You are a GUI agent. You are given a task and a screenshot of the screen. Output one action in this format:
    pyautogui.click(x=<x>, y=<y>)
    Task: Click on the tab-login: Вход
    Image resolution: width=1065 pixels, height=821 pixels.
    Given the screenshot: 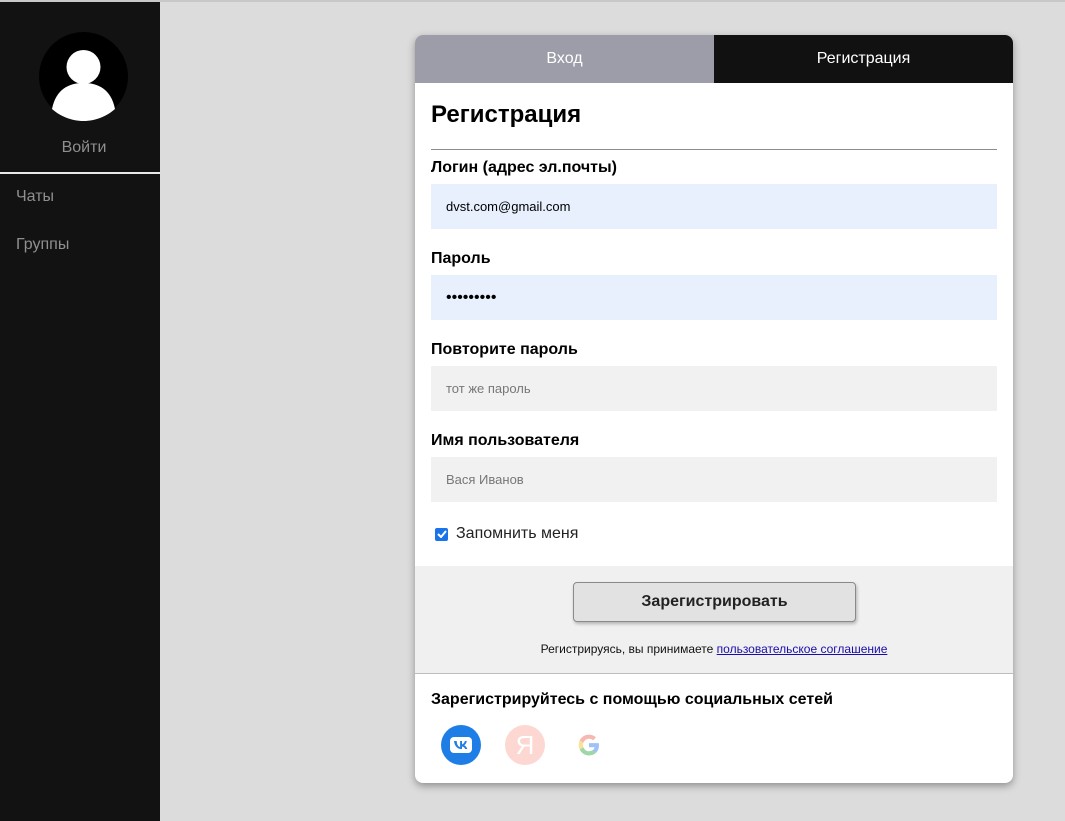 What is the action you would take?
    pyautogui.click(x=564, y=59)
    